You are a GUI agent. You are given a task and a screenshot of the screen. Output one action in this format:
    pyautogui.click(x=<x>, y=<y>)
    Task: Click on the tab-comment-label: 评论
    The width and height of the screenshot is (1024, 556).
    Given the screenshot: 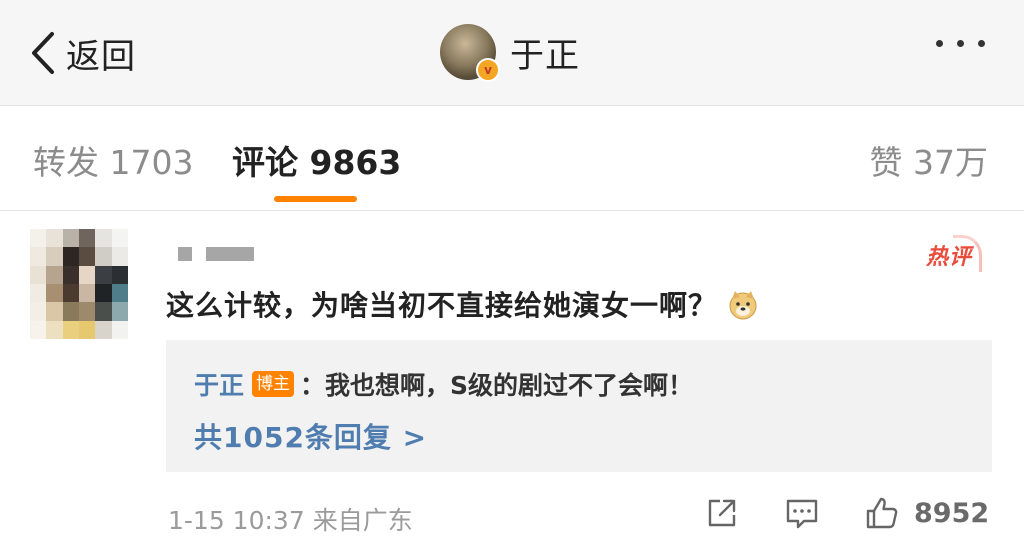 What is the action you would take?
    pyautogui.click(x=265, y=162)
    